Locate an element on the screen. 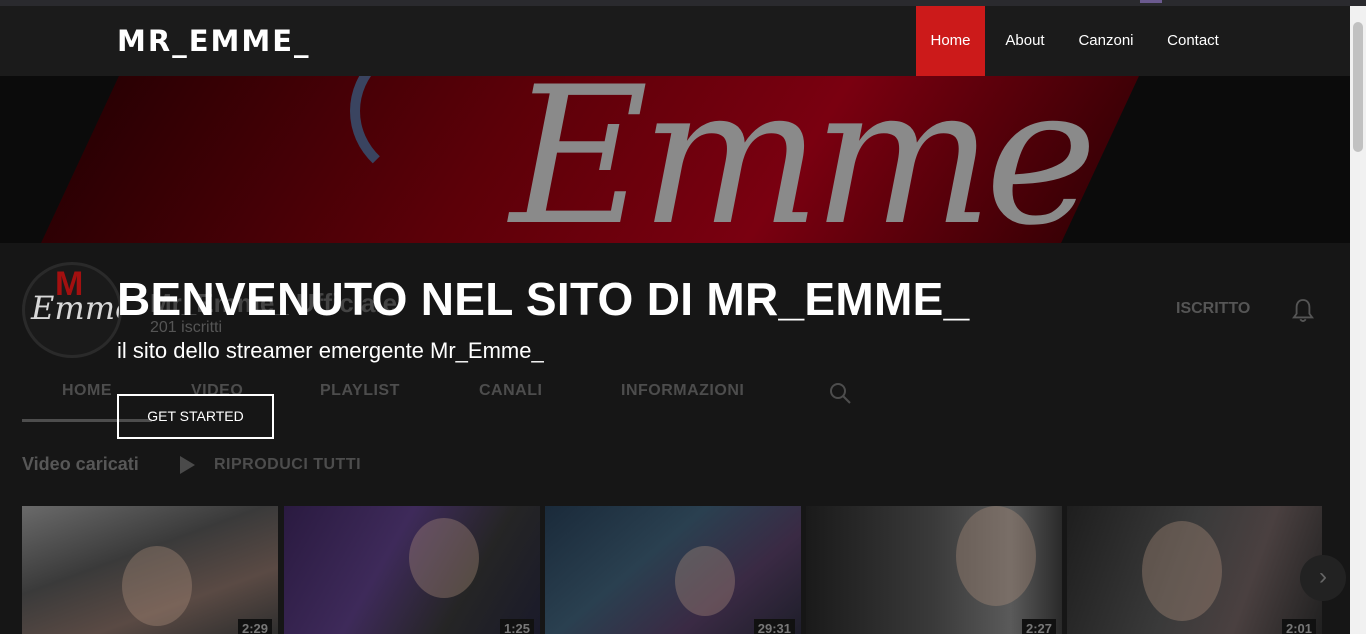 This screenshot has width=1366, height=634. chevron-right-icon: › is located at coordinates (1323, 578).